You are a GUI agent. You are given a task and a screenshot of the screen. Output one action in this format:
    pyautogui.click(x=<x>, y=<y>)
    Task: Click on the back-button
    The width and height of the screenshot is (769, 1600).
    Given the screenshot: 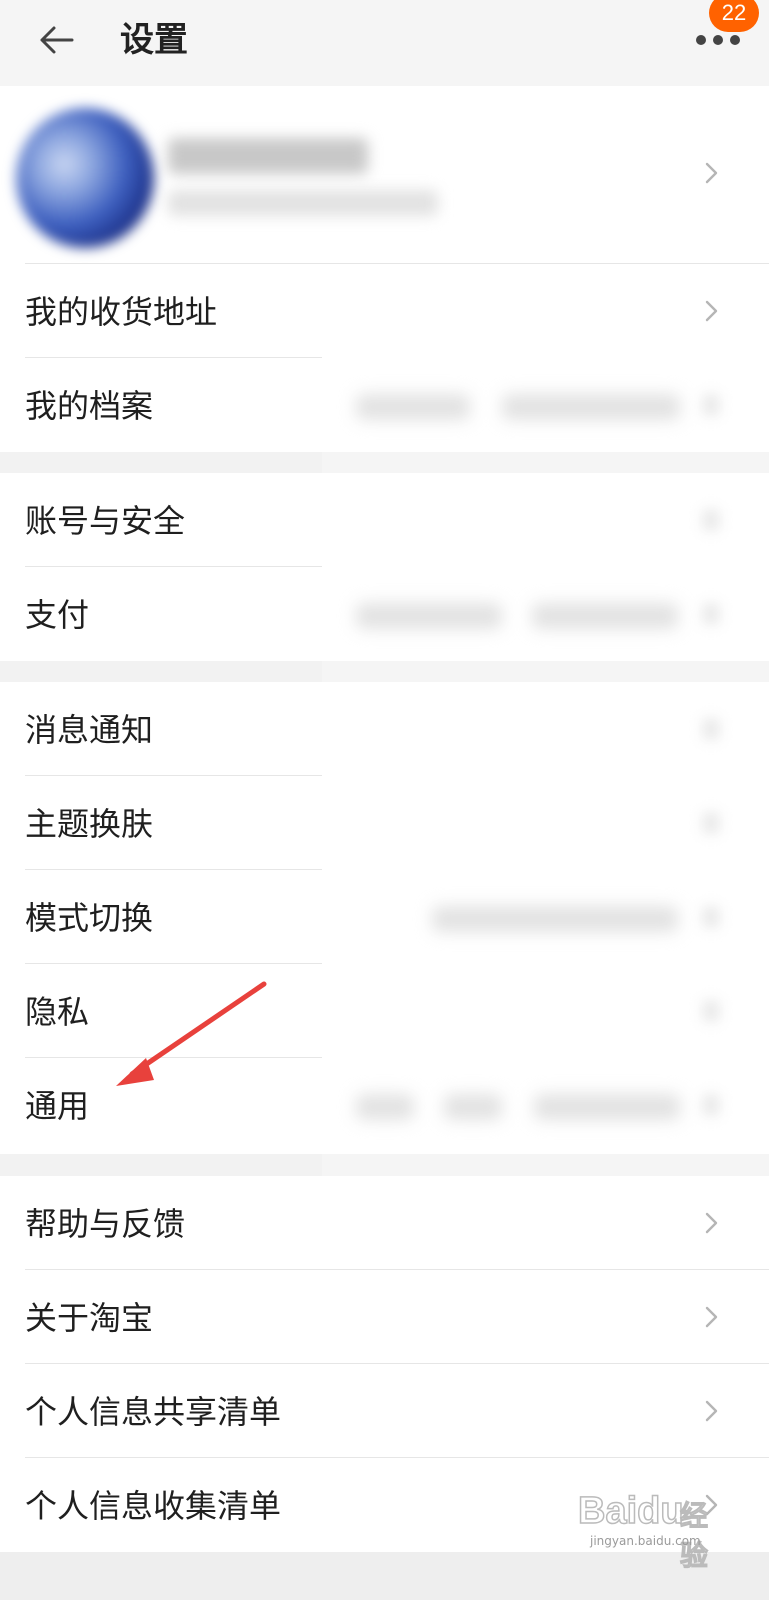 What is the action you would take?
    pyautogui.click(x=56, y=40)
    